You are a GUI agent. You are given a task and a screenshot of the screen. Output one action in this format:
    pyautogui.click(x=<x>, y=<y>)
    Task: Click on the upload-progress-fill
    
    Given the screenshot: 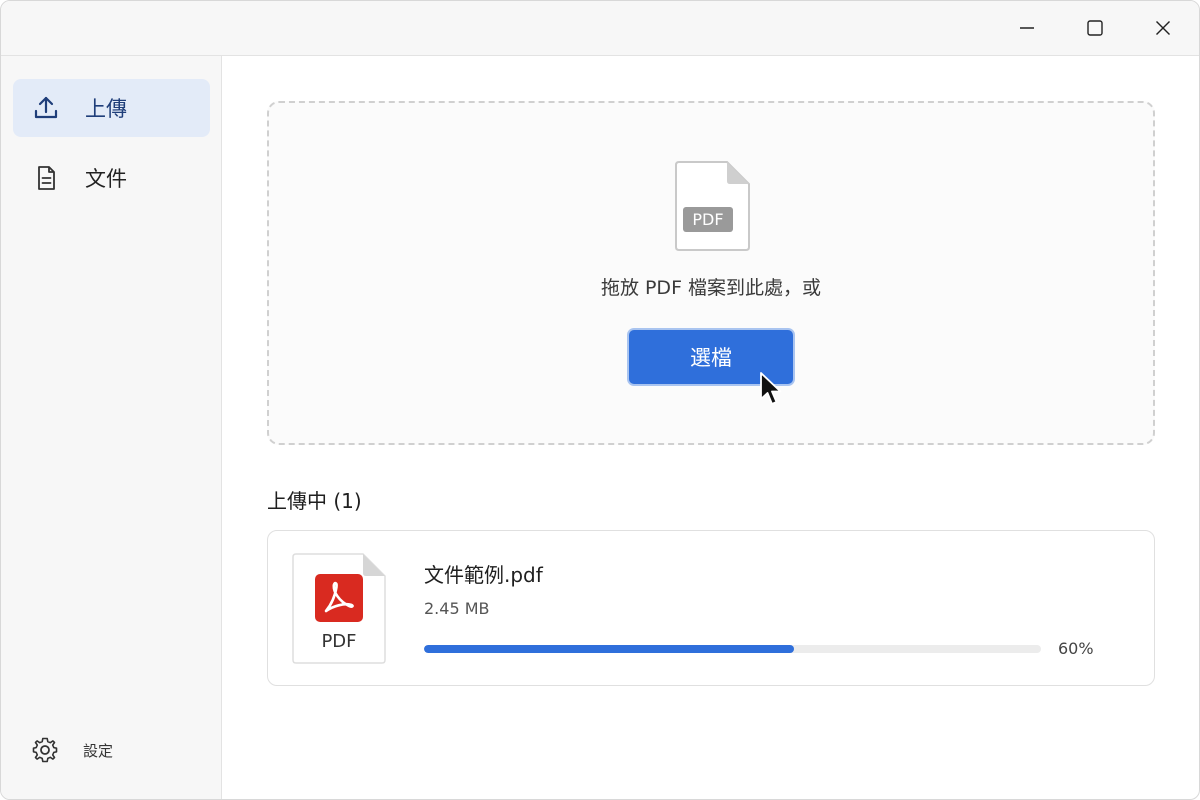 What is the action you would take?
    pyautogui.click(x=609, y=649)
    